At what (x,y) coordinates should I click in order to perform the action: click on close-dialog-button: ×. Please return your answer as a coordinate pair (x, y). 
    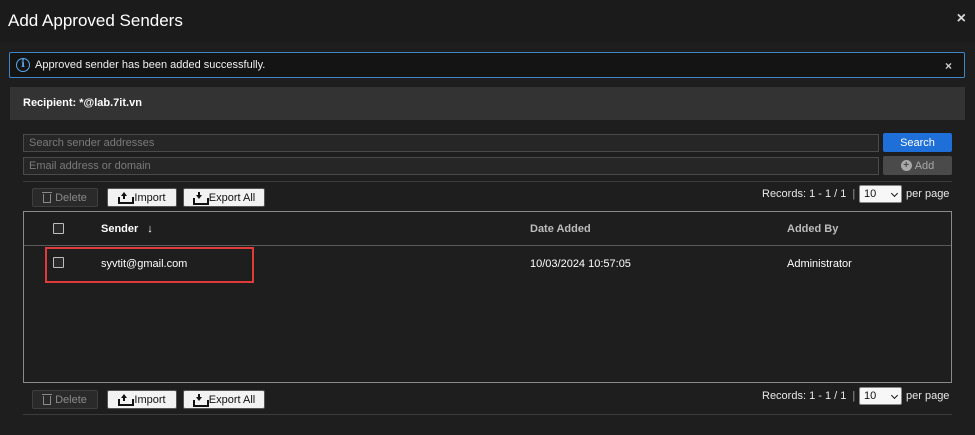
    Looking at the image, I should click on (961, 19).